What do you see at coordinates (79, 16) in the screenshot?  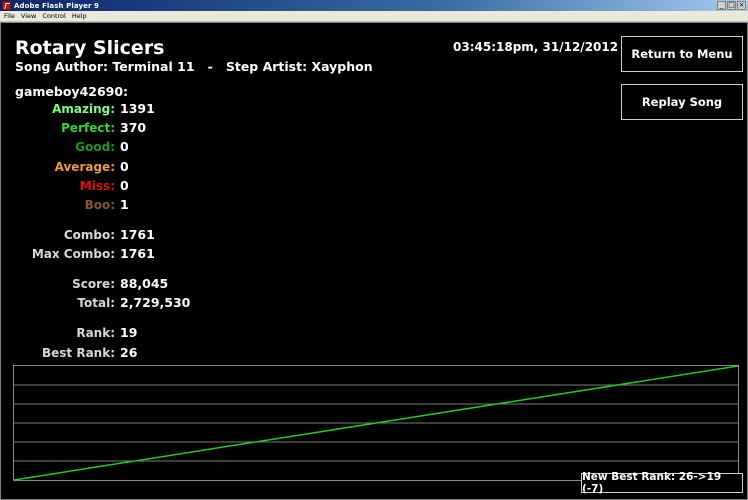 I see `menu-help: Help` at bounding box center [79, 16].